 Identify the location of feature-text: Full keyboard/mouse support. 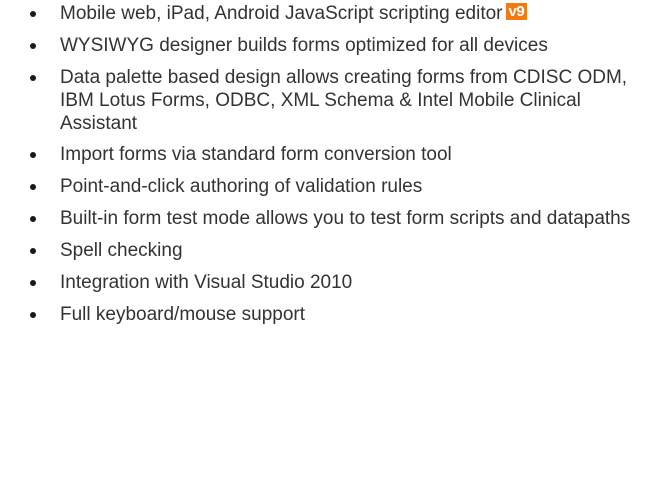
(183, 314).